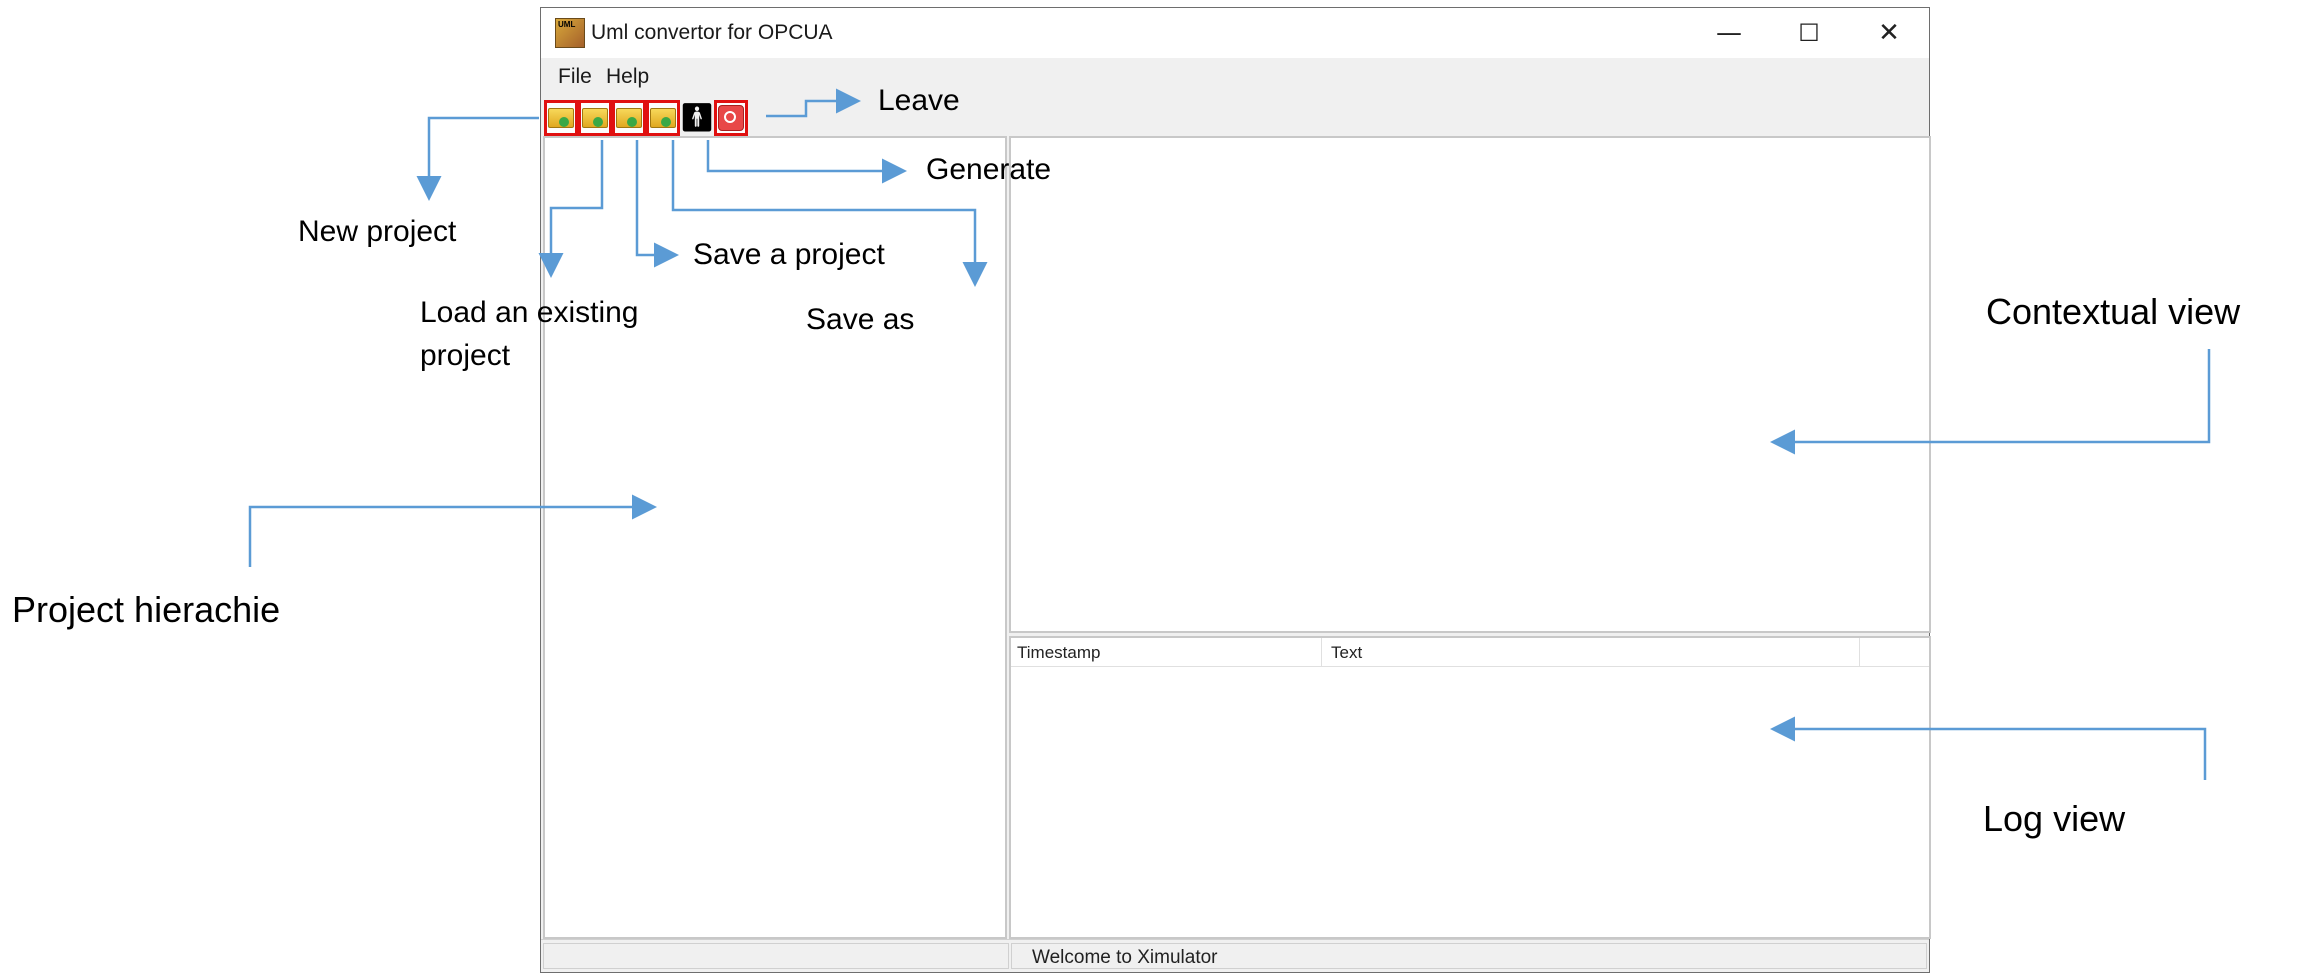 The image size is (2313, 976). I want to click on arrow-leave, so click(813, 103).